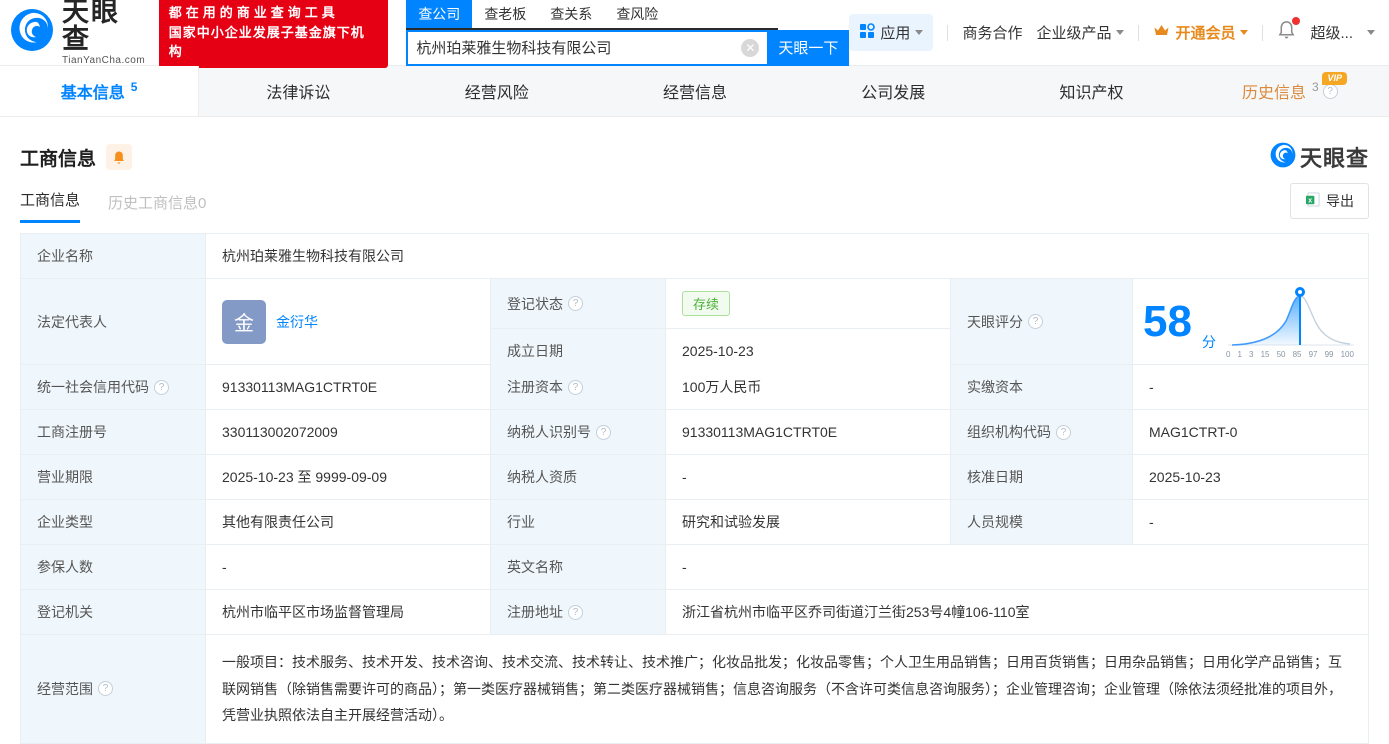 The image size is (1389, 744). What do you see at coordinates (1334, 158) in the screenshot?
I see `watermark-text: 天眼查` at bounding box center [1334, 158].